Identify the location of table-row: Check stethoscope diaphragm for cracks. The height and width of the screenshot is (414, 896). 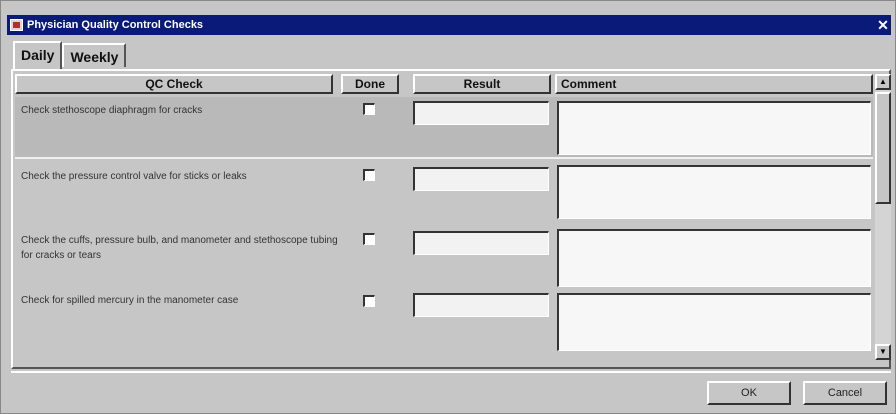
(444, 128).